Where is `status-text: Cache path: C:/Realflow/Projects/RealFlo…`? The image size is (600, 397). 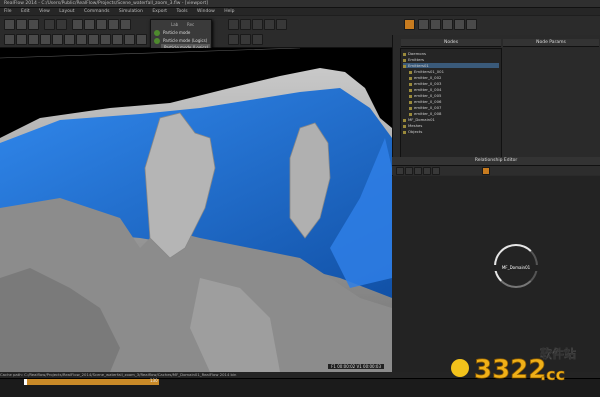 status-text: Cache path: C:/Realflow/Projects/RealFlo… is located at coordinates (118, 374).